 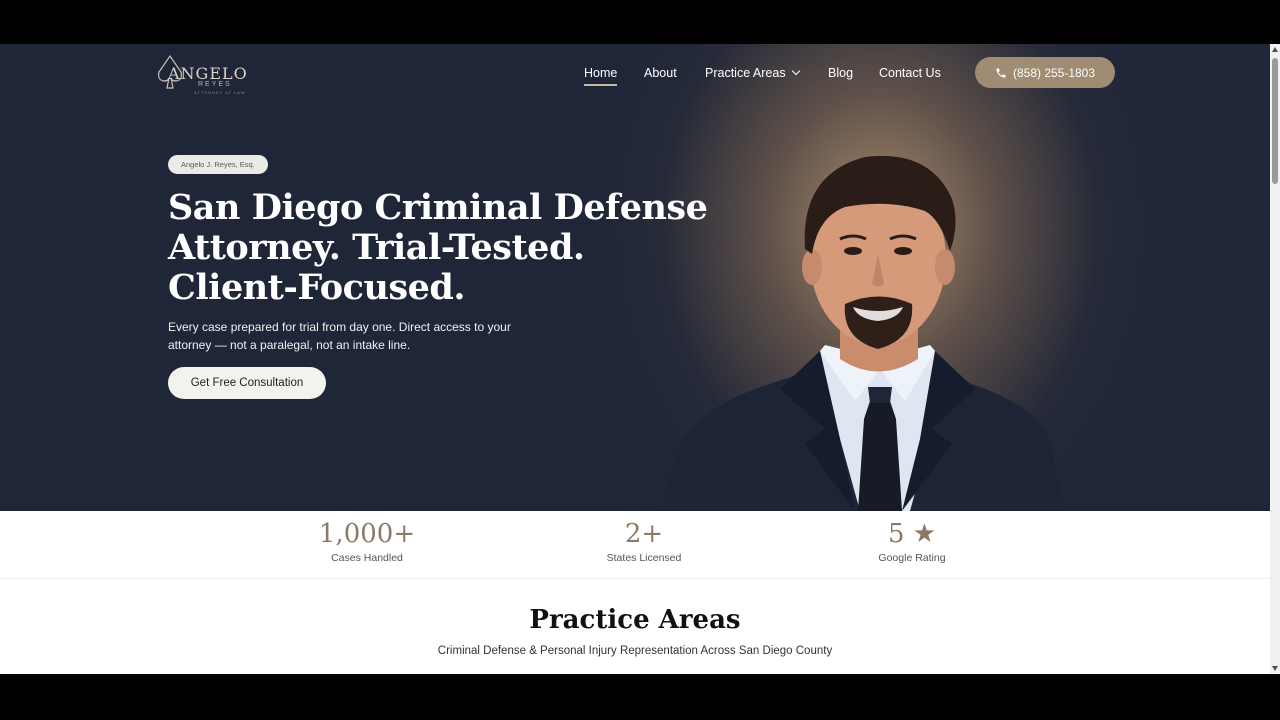 What do you see at coordinates (912, 558) in the screenshot?
I see `stat-label: Google Rating` at bounding box center [912, 558].